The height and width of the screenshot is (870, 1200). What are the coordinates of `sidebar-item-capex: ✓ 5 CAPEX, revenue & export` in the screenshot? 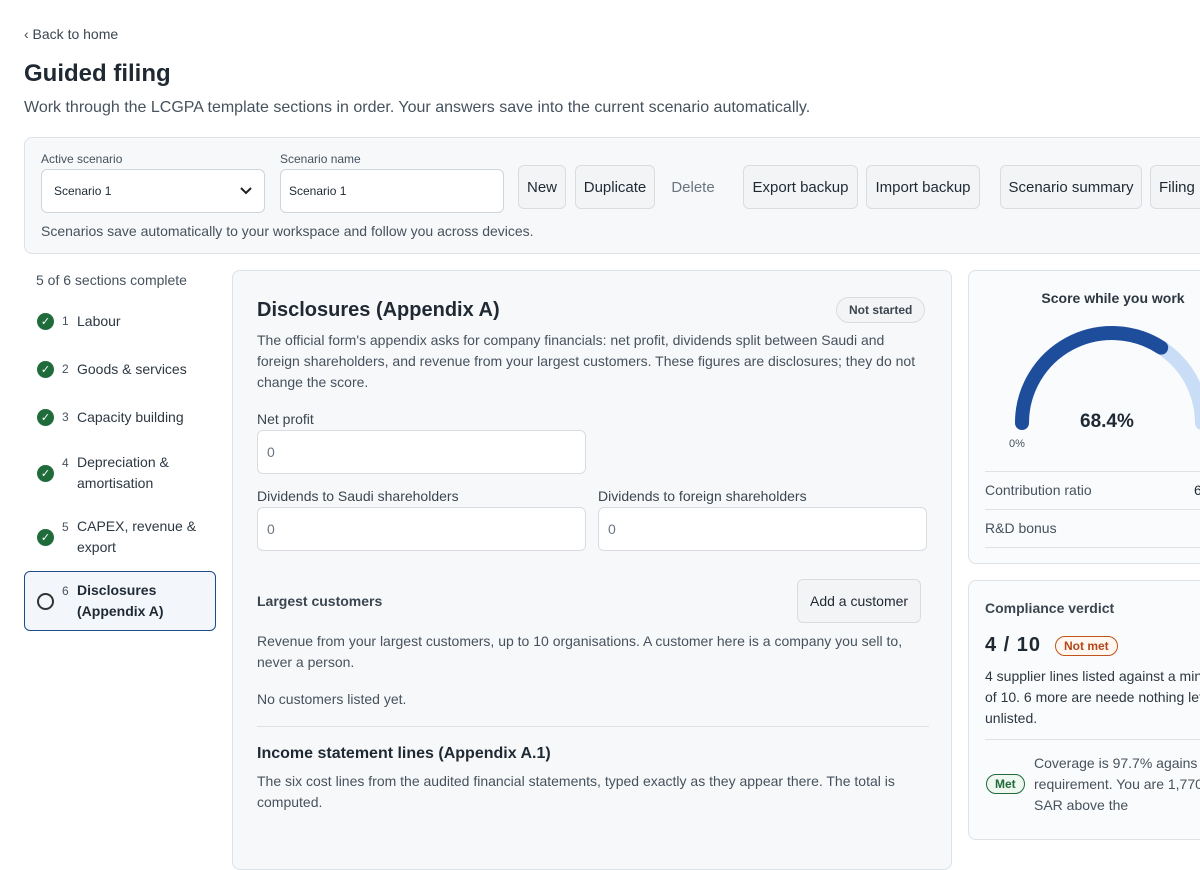 It's located at (120, 537).